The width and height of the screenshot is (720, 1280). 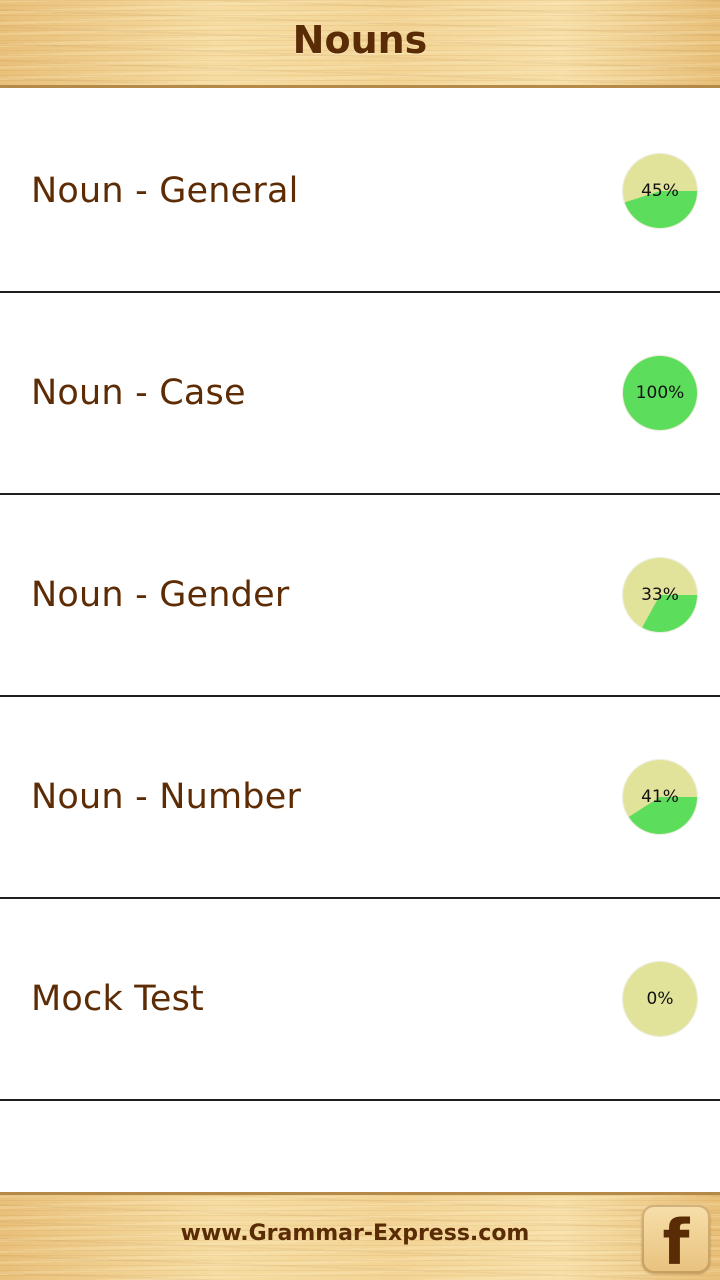 I want to click on progress-percent: 45%, so click(x=660, y=191).